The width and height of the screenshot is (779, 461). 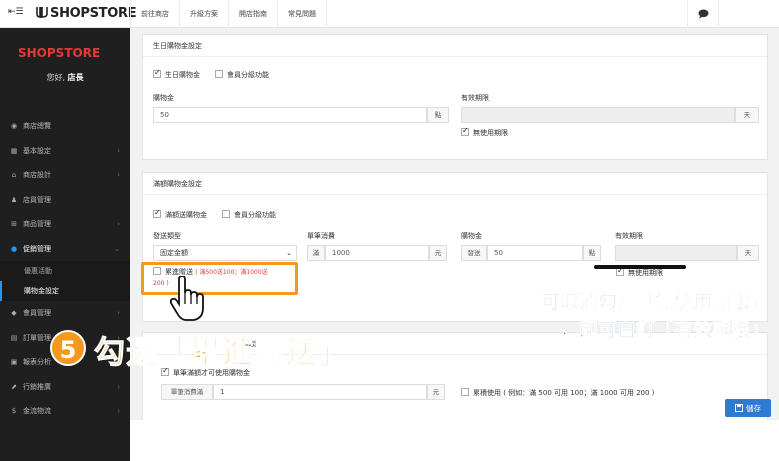 What do you see at coordinates (290, 115) in the screenshot?
I see `birthday-amount-input: 50` at bounding box center [290, 115].